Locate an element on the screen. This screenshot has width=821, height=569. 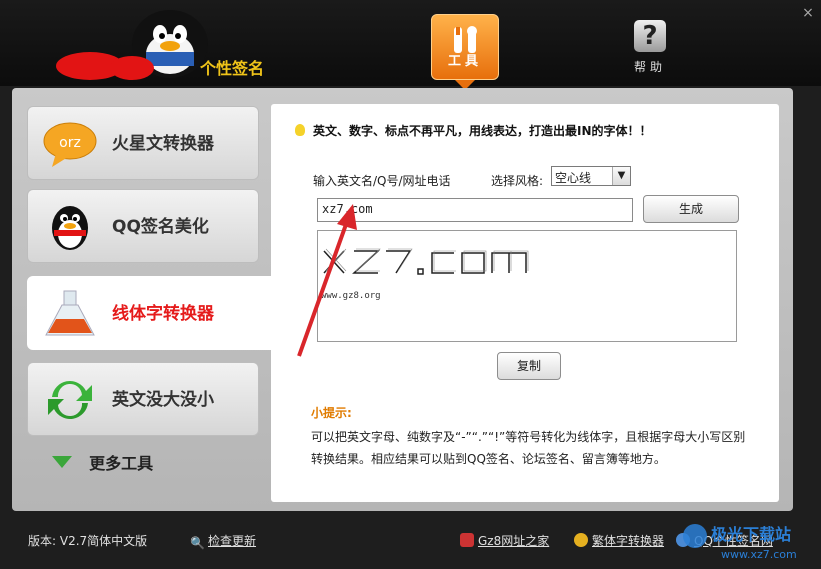
sidebar-item-line-font-converter: 线体字转换器 is located at coordinates (151, 313).